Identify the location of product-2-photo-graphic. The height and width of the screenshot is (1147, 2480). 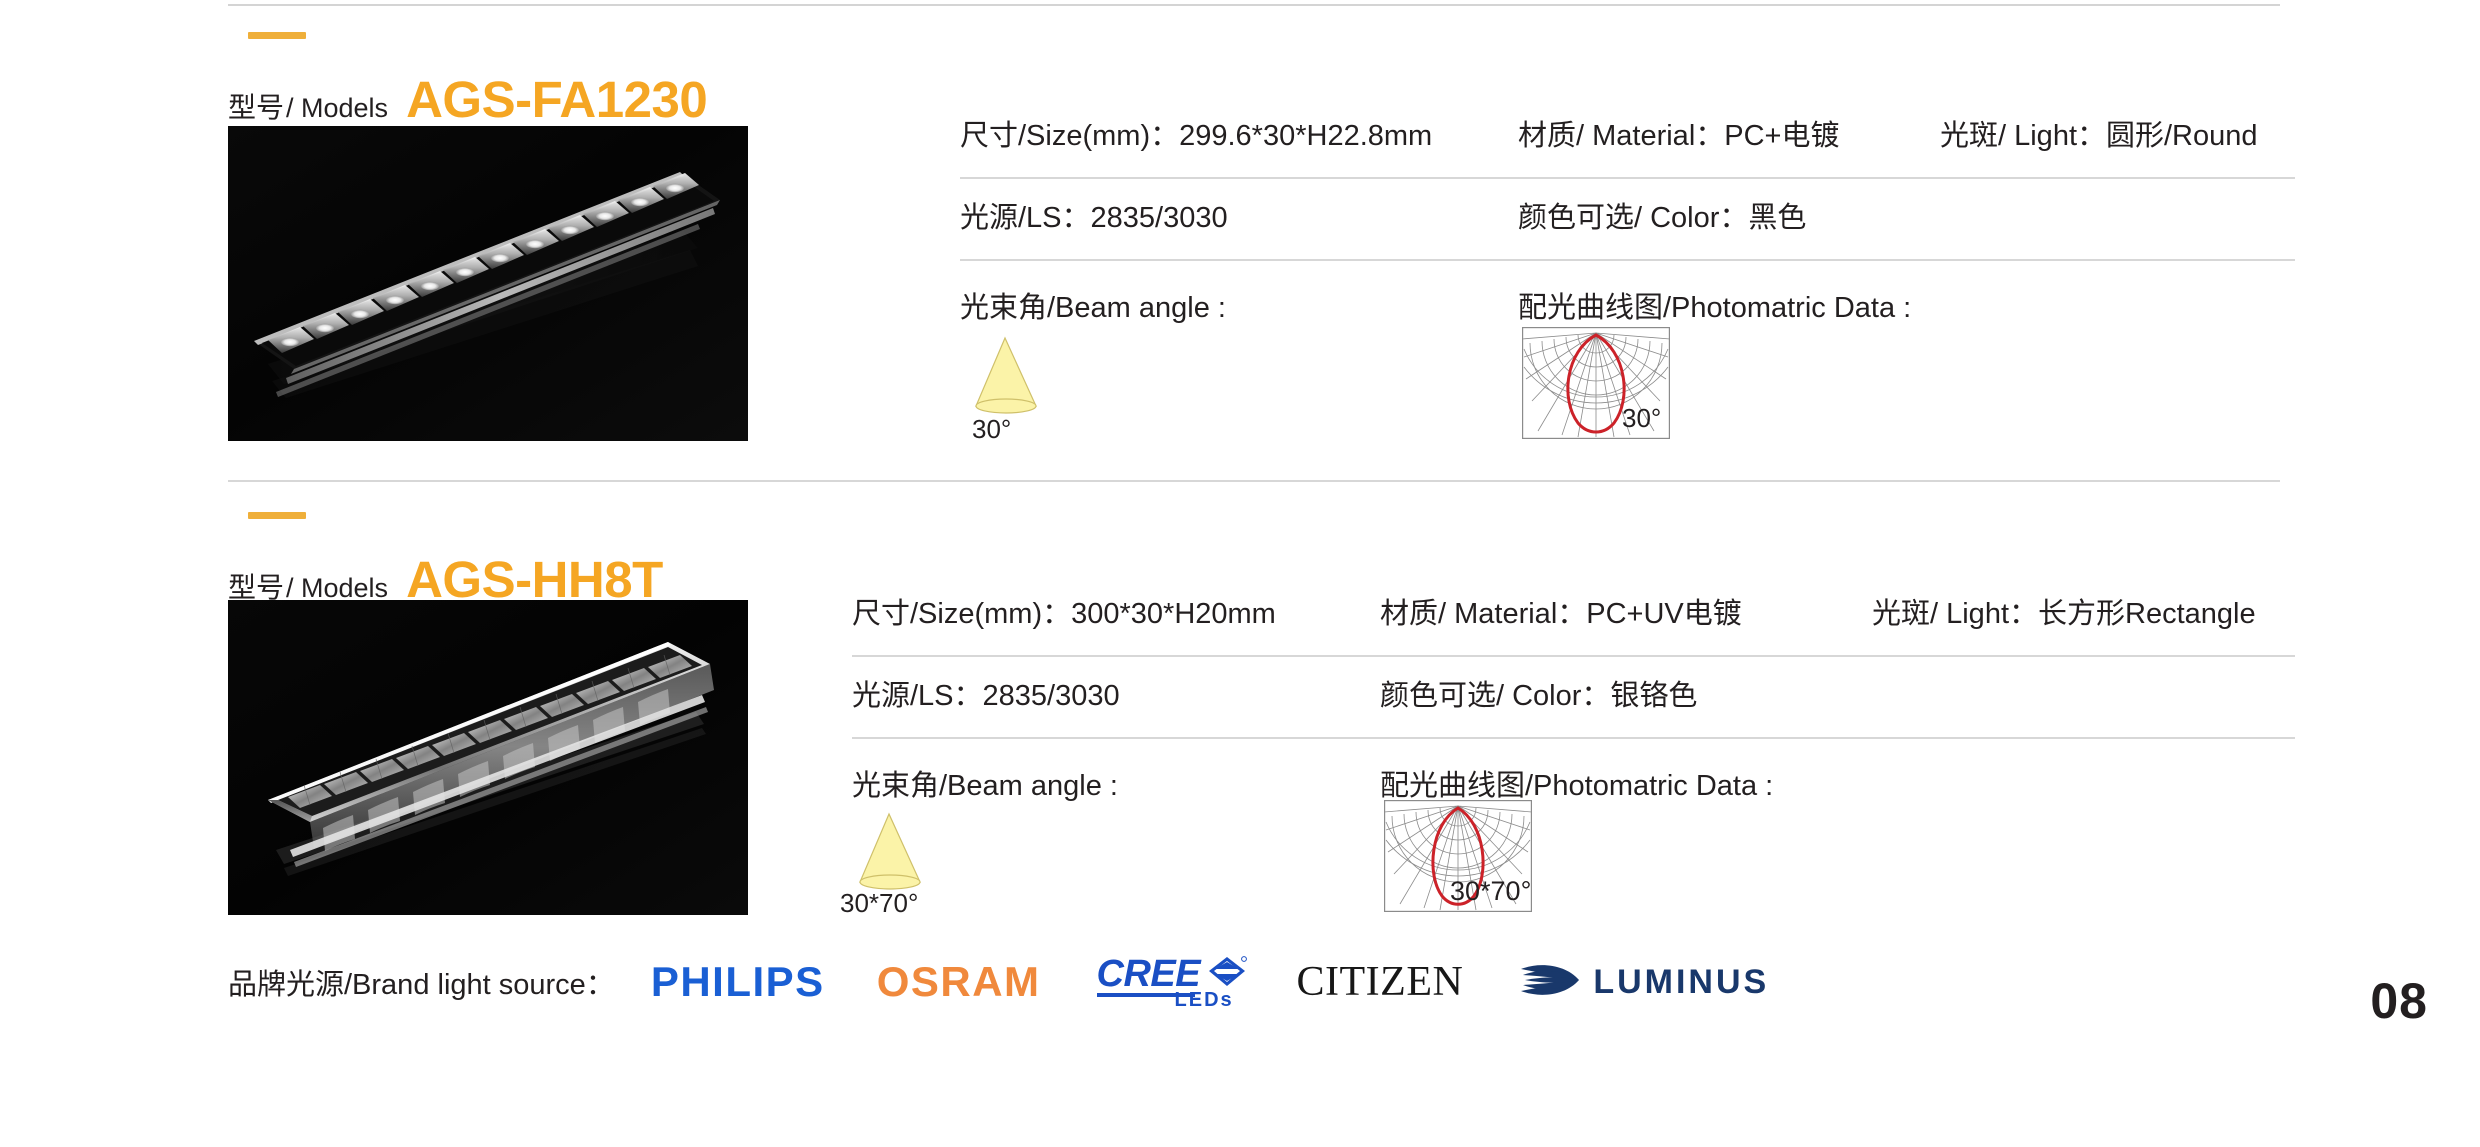
(488, 757).